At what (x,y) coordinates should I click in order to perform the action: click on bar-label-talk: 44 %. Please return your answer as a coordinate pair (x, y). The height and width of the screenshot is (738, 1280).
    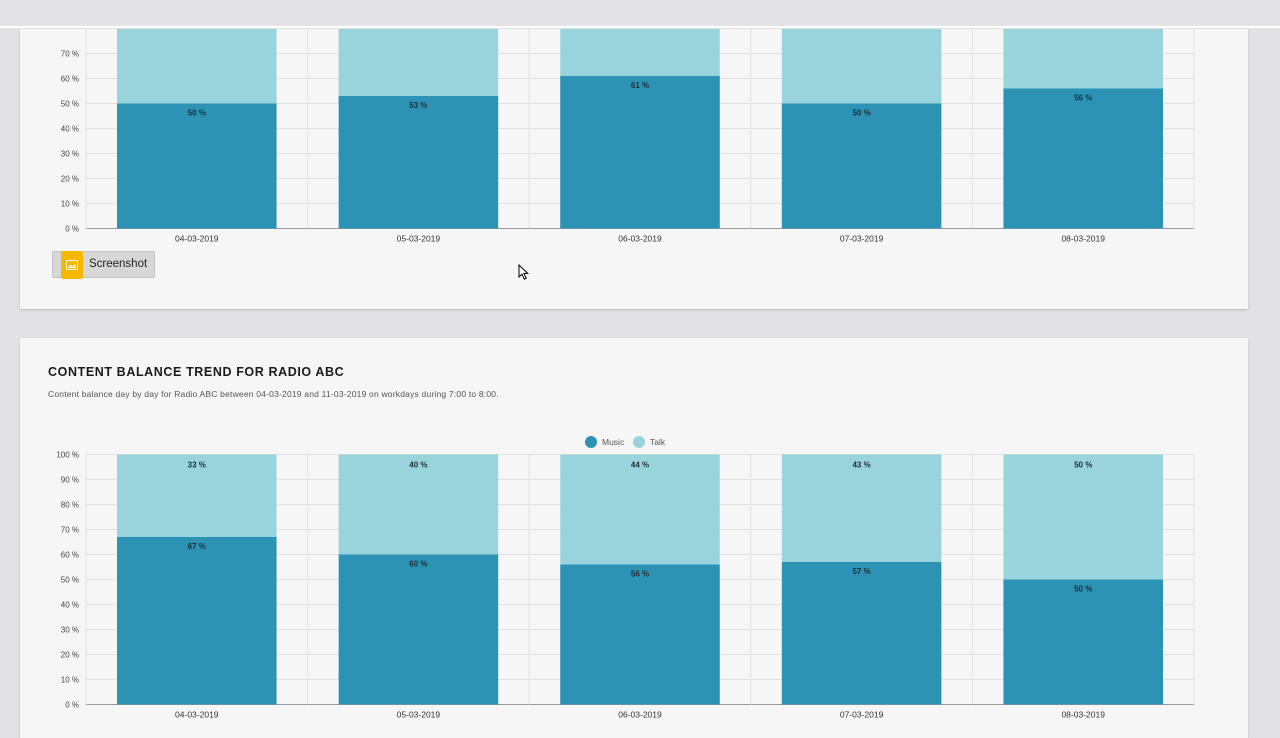
    Looking at the image, I should click on (640, 465).